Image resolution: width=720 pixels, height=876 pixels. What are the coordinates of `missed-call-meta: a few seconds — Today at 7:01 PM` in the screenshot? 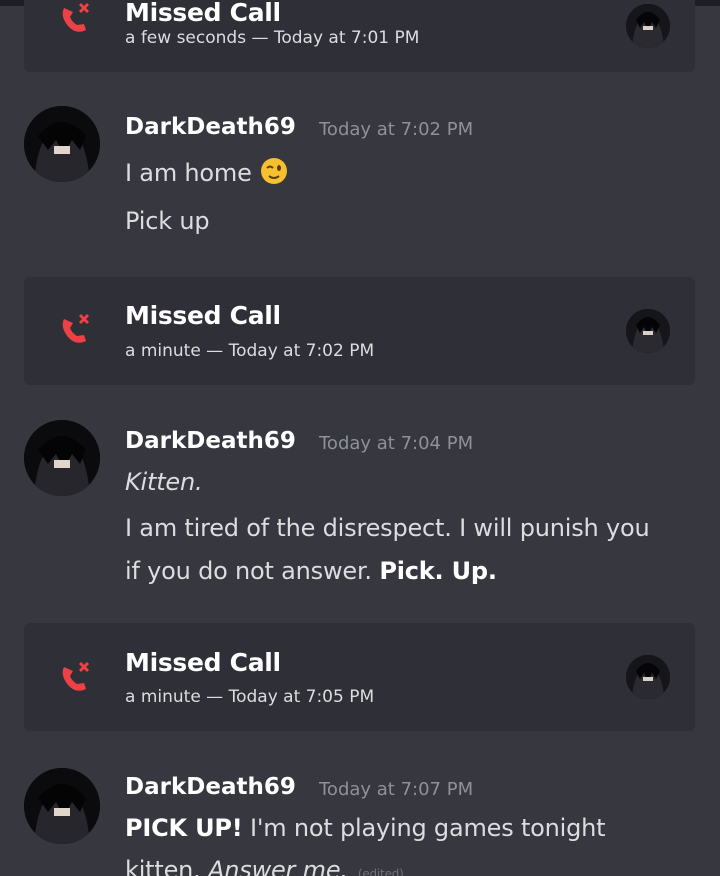 It's located at (272, 38).